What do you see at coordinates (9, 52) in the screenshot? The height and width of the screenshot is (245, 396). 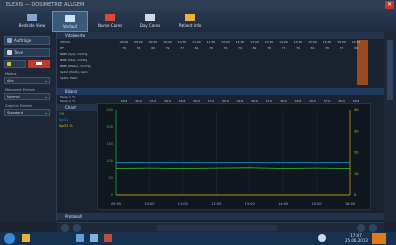 I see `people-icon` at bounding box center [9, 52].